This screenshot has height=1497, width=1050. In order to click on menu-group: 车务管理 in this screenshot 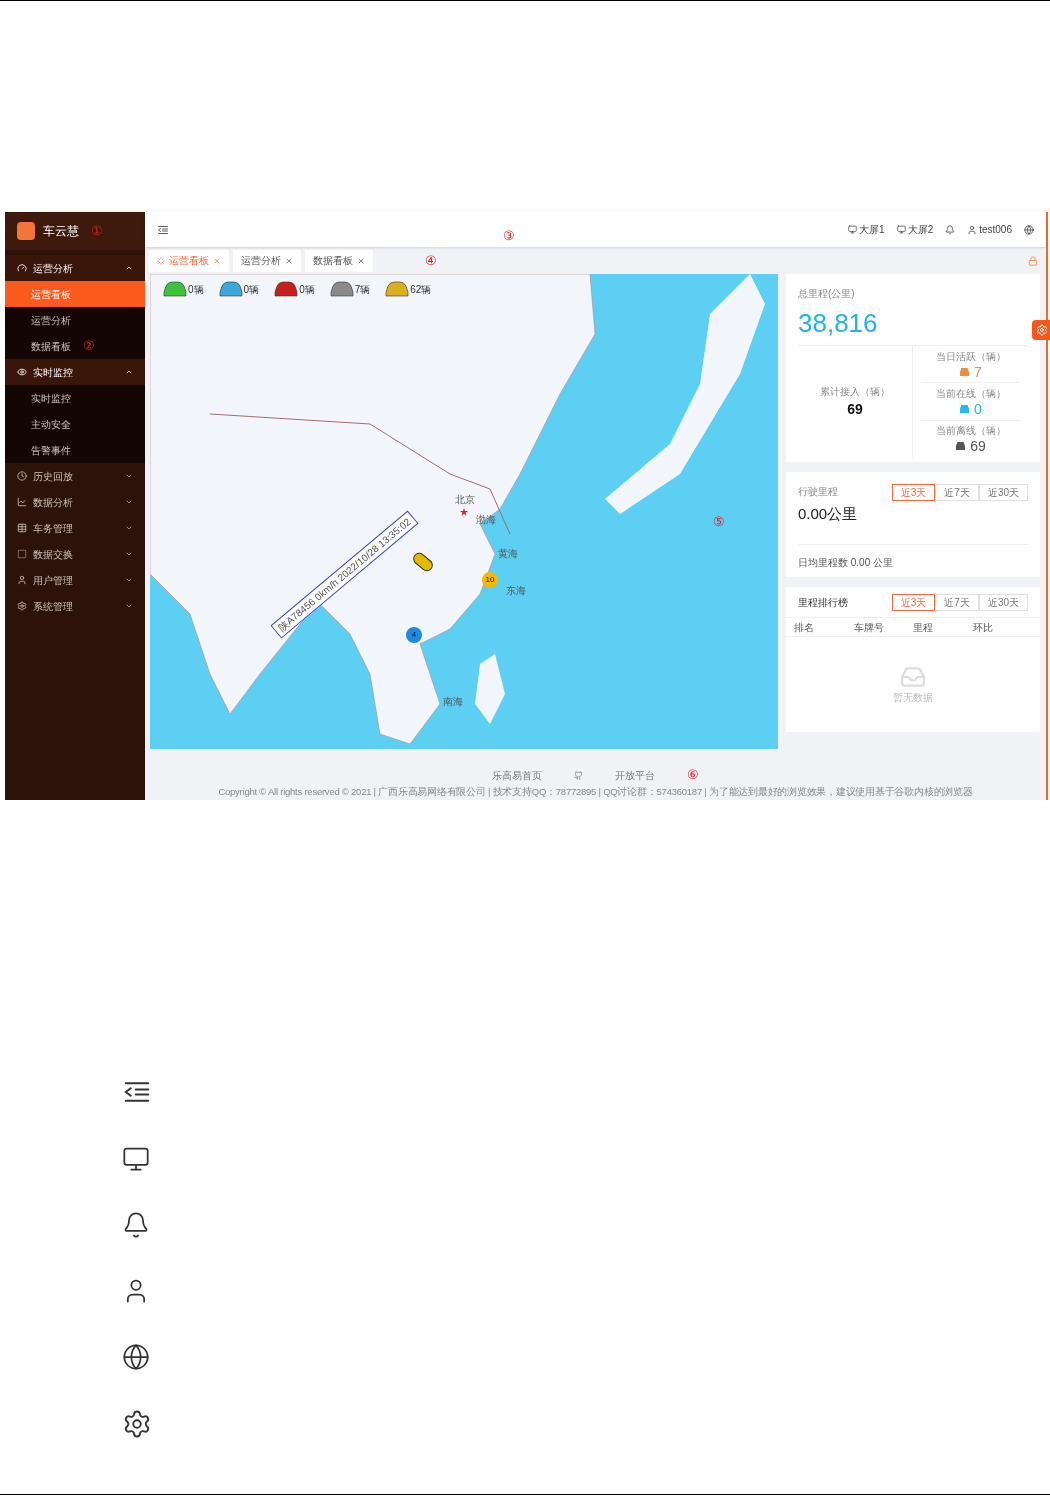, I will do `click(75, 528)`.